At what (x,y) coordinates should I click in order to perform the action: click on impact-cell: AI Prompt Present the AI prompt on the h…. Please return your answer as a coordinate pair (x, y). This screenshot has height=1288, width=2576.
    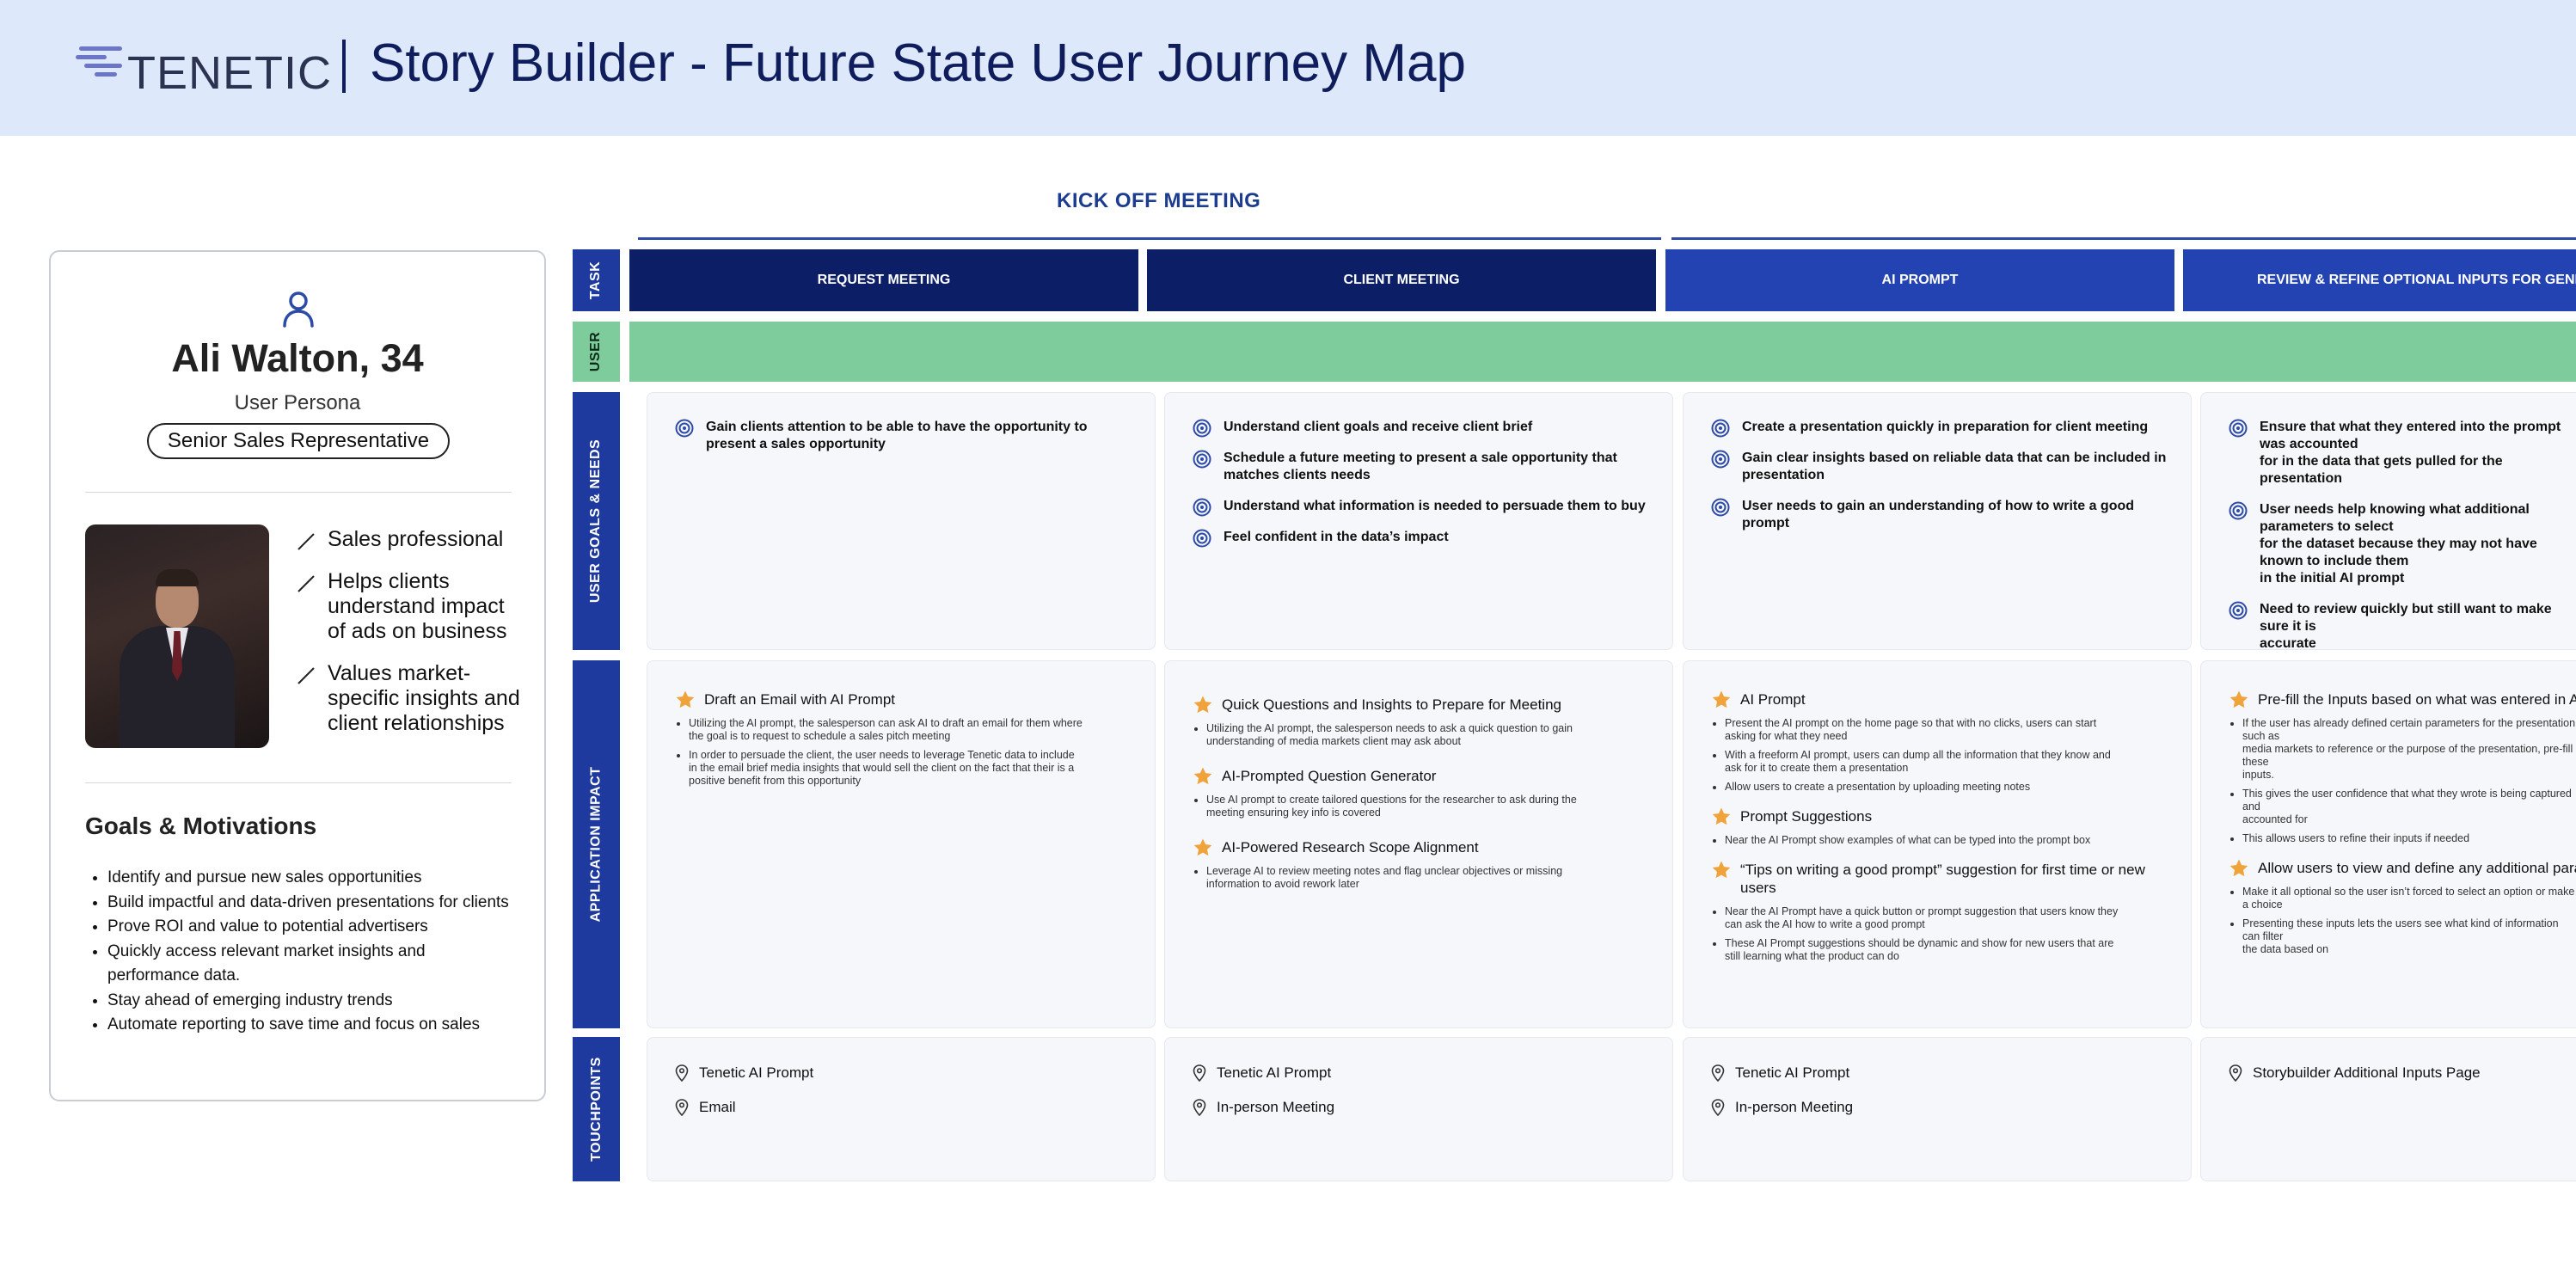
    Looking at the image, I should click on (1938, 844).